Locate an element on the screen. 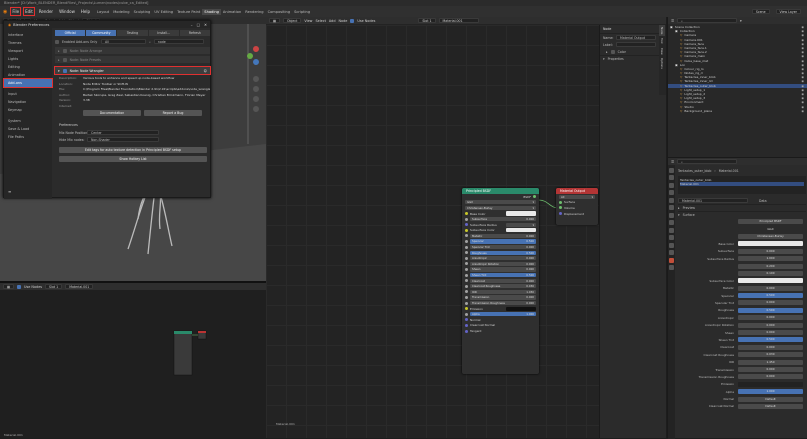  property-field: 1.450 is located at coordinates (770, 362).